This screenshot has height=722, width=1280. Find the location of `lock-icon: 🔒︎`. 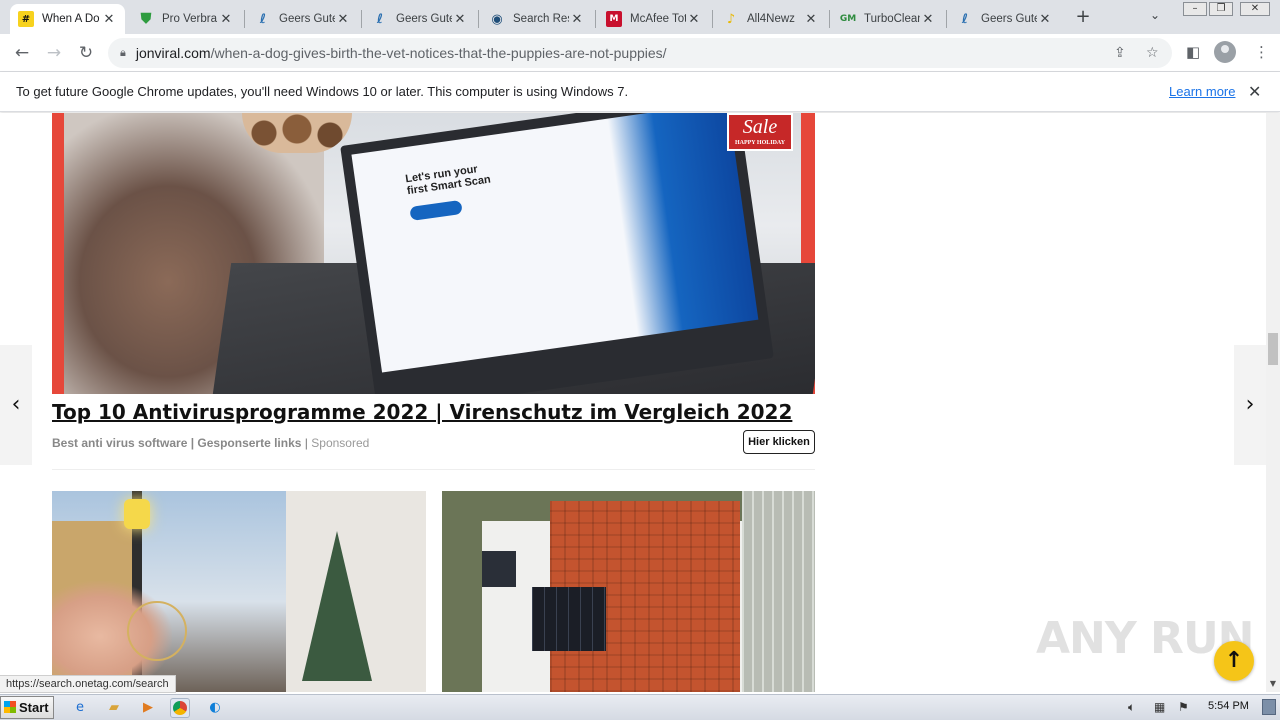

lock-icon: 🔒︎ is located at coordinates (123, 53).